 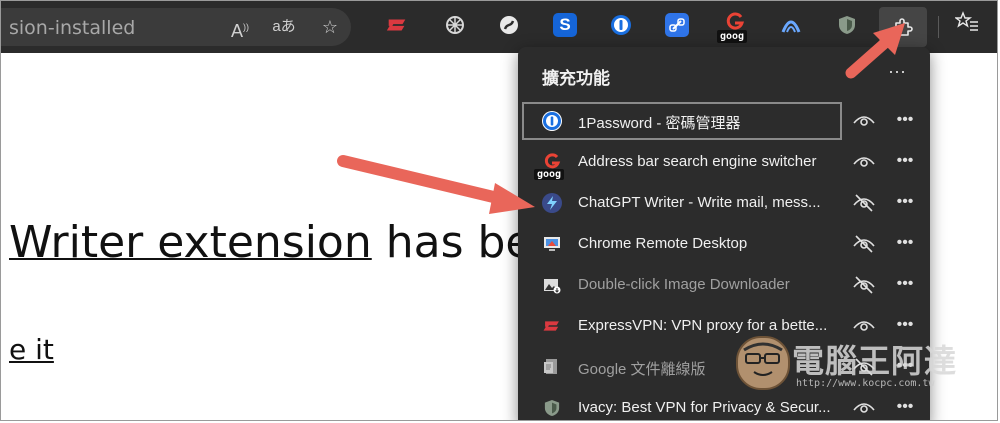 What do you see at coordinates (865, 383) in the screenshot?
I see `watermark-url: http://www.kocpc.com.tw` at bounding box center [865, 383].